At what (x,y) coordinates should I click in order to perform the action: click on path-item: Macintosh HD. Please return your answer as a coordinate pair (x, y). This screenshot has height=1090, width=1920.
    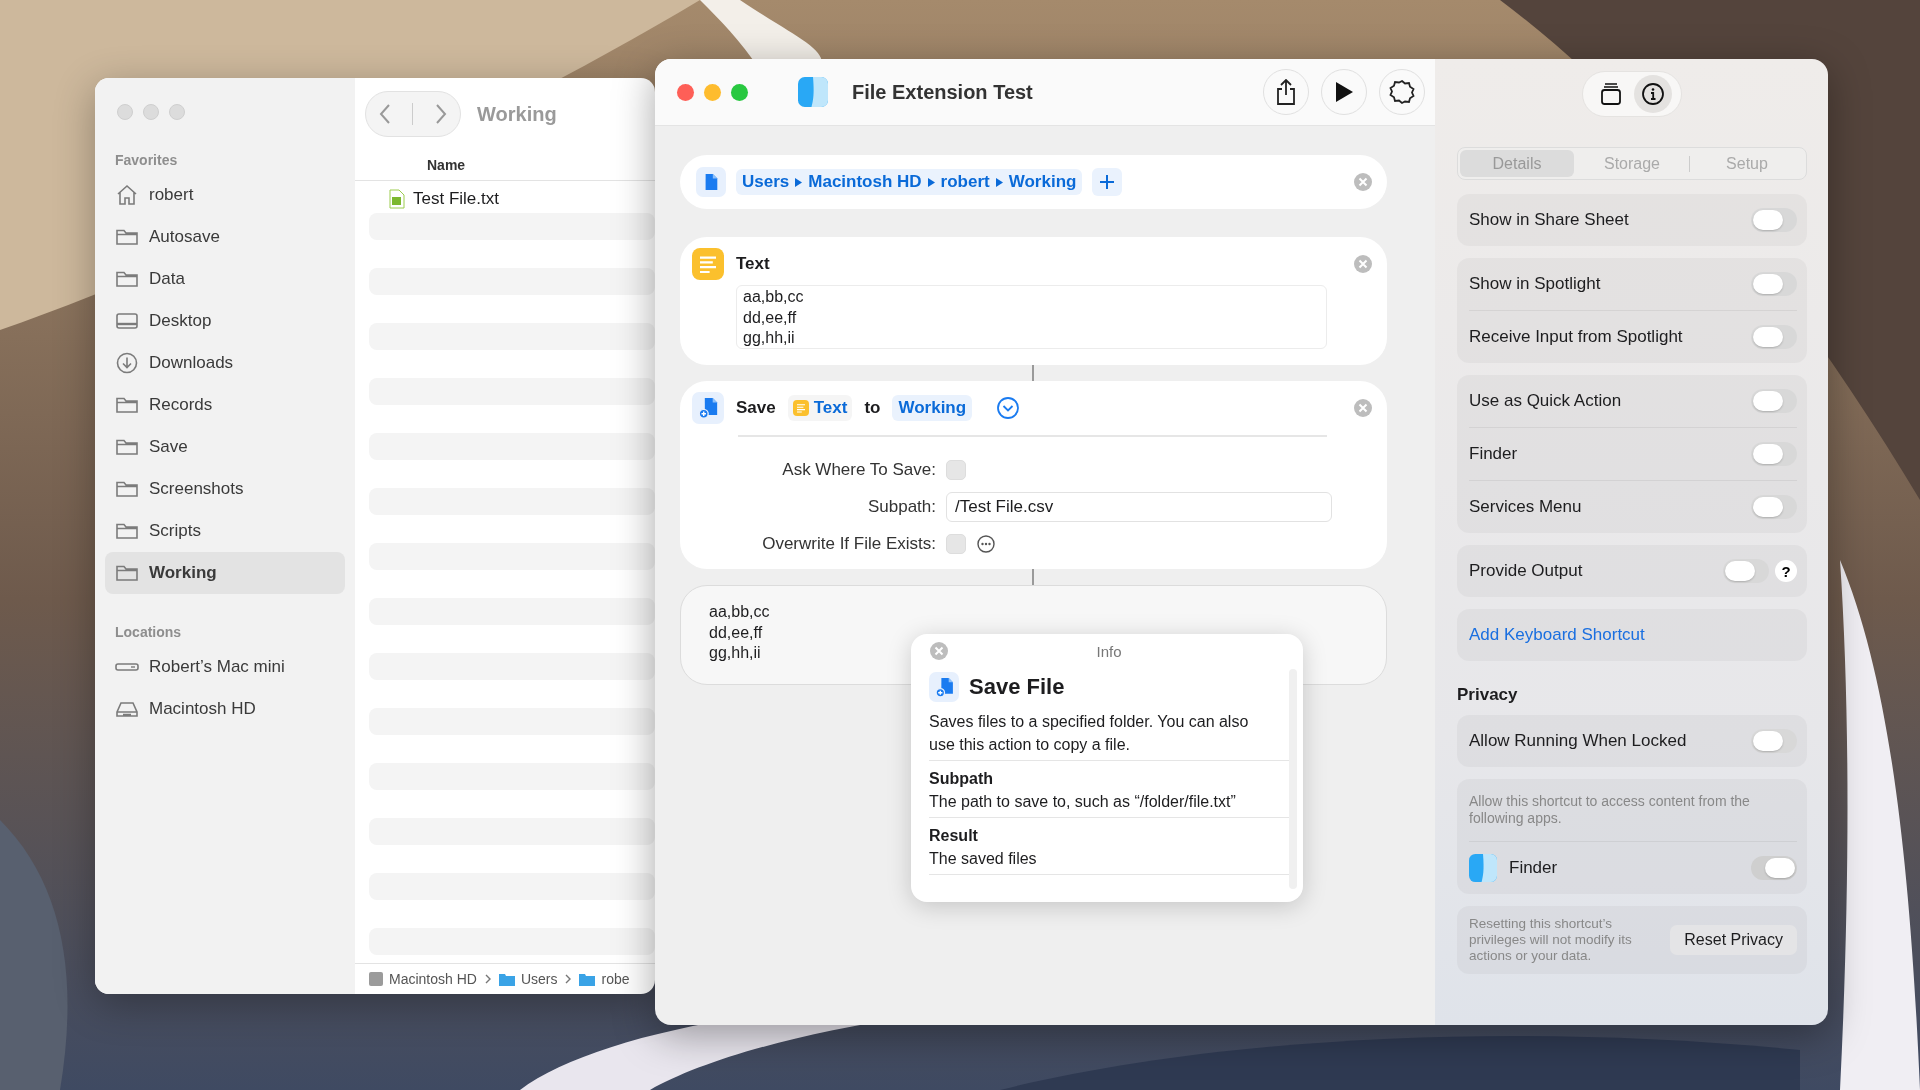
    Looking at the image, I should click on (423, 979).